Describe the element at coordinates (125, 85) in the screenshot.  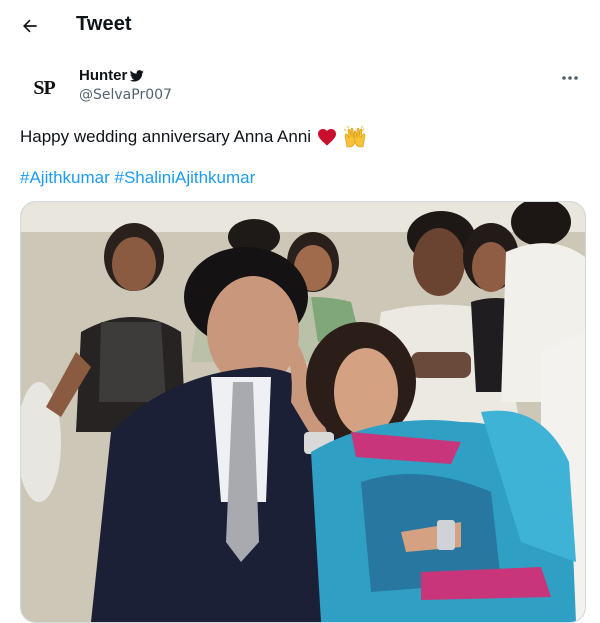
I see `author-names: Hunter @SelvaPr007` at that location.